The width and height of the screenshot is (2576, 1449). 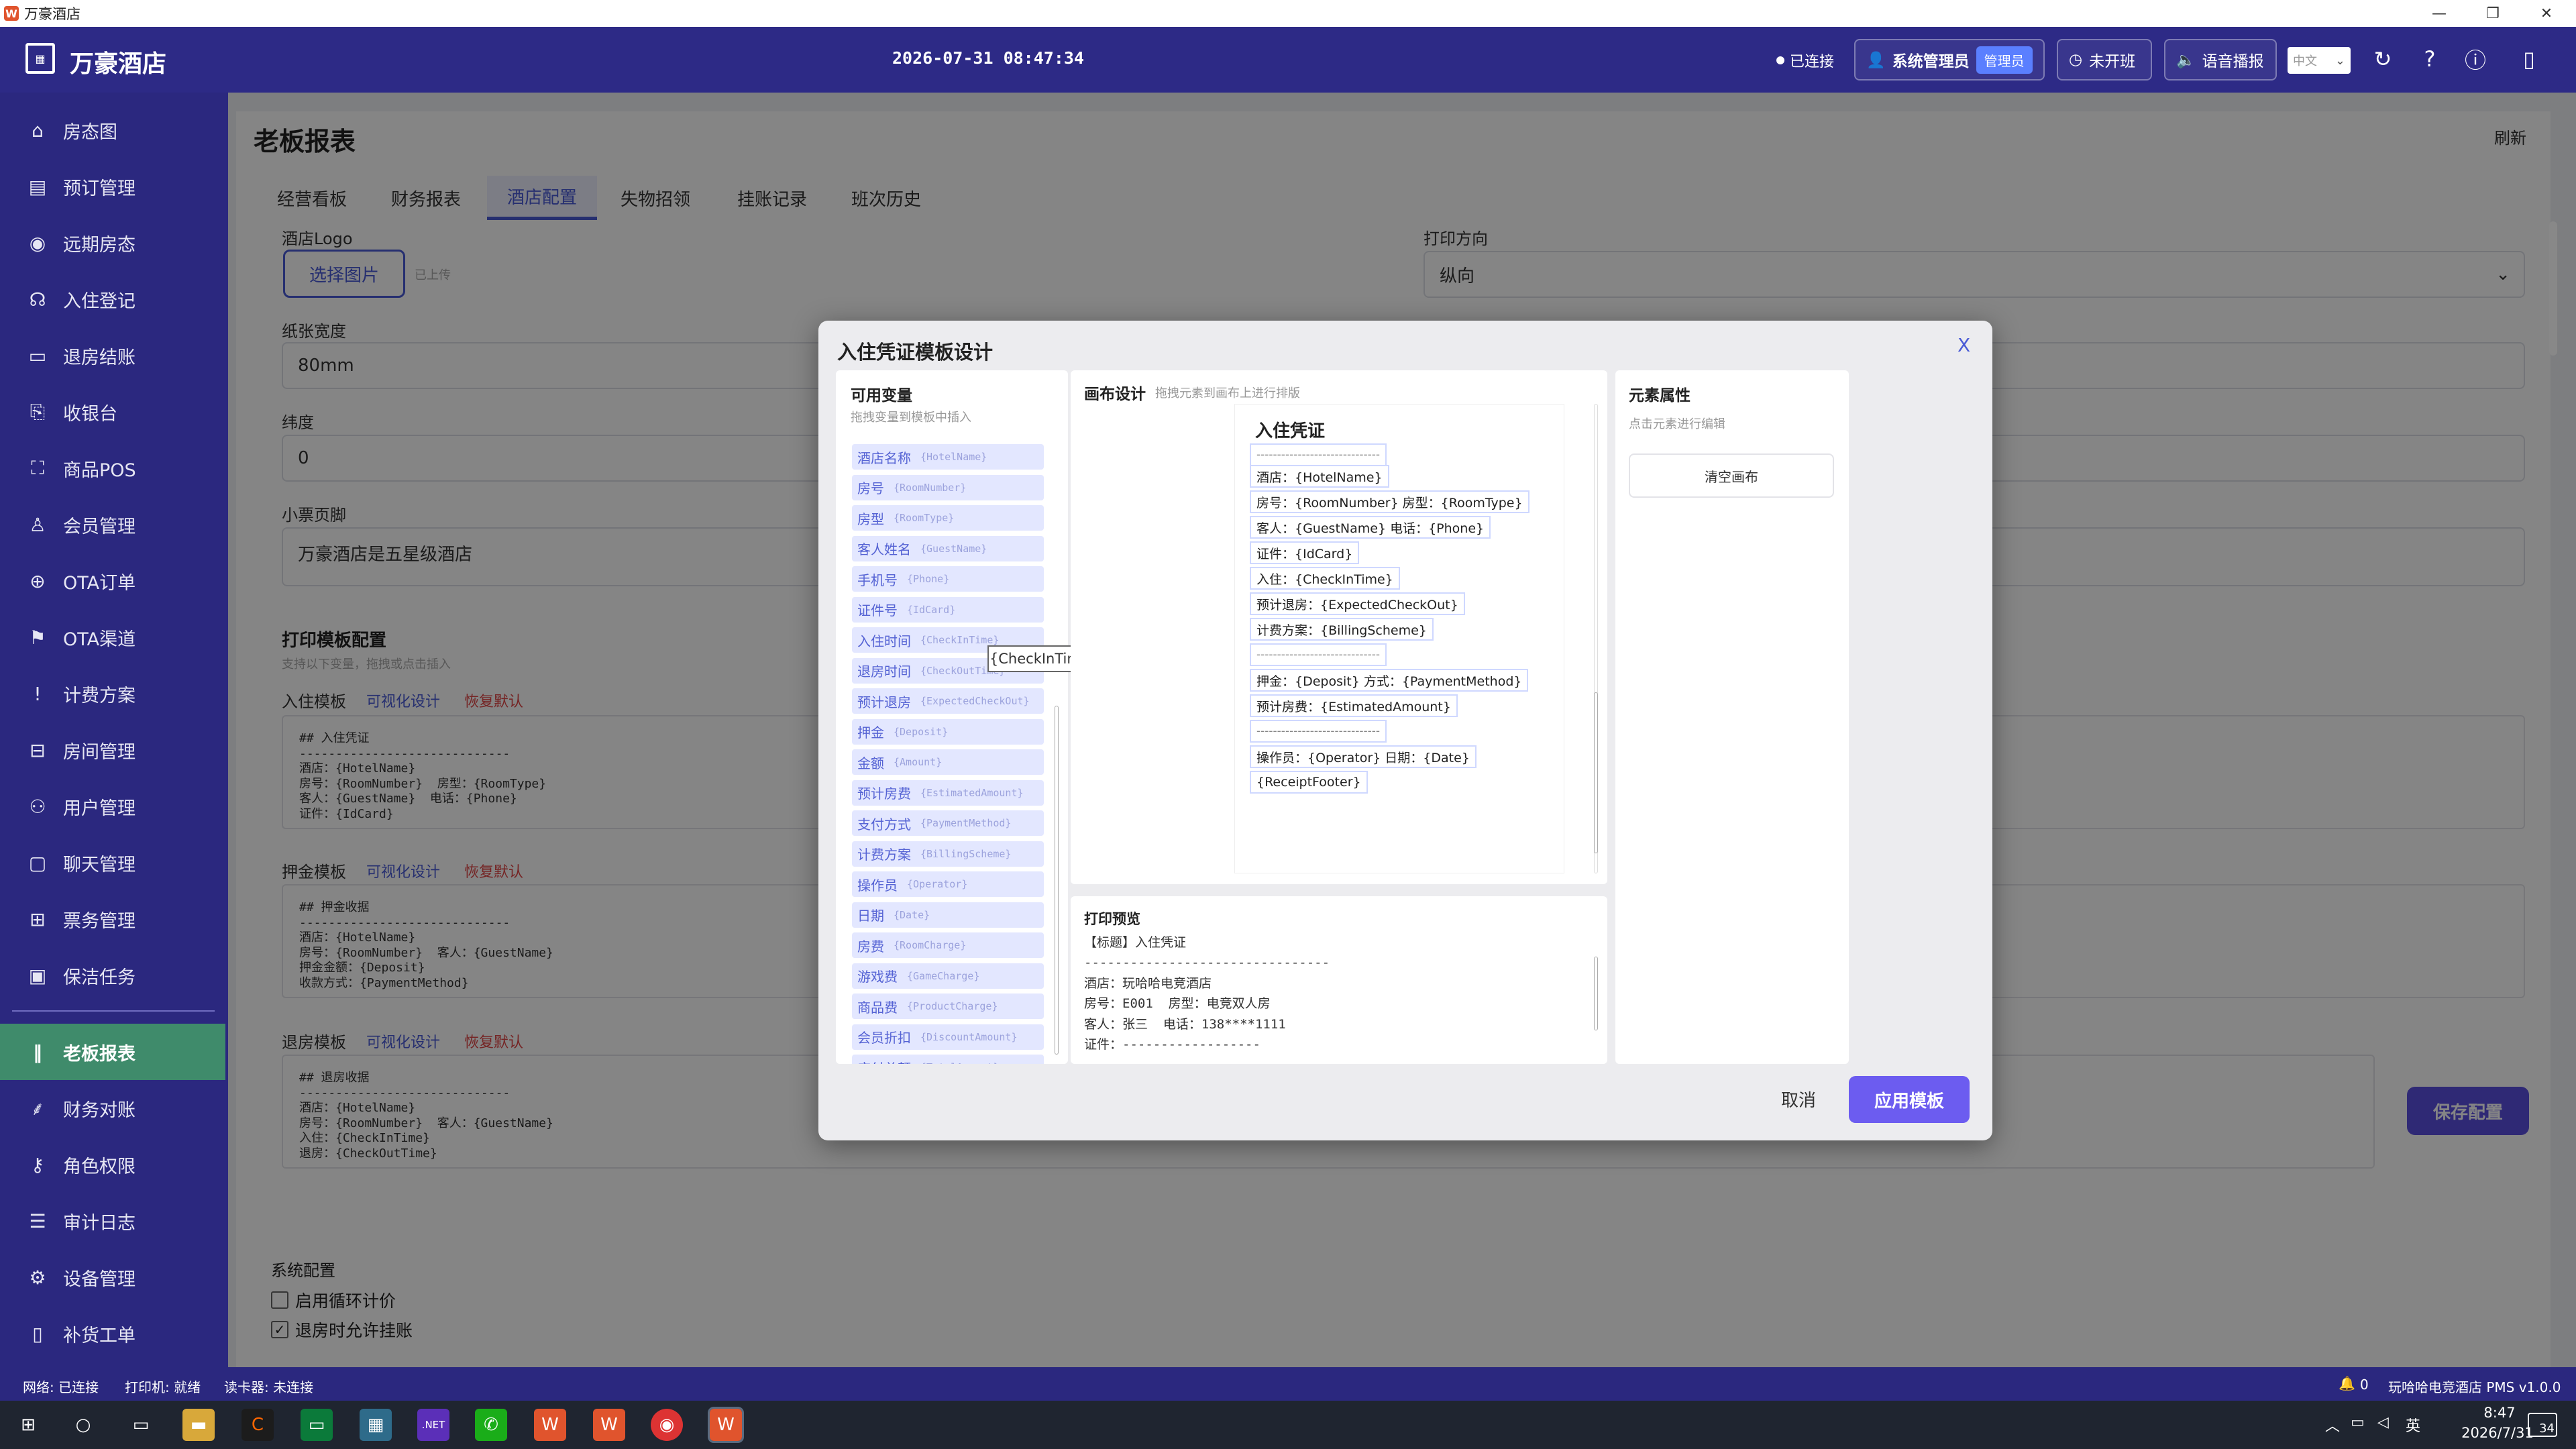 What do you see at coordinates (114, 750) in the screenshot?
I see `sidebar-item-rooms: ⊟ 房间管理` at bounding box center [114, 750].